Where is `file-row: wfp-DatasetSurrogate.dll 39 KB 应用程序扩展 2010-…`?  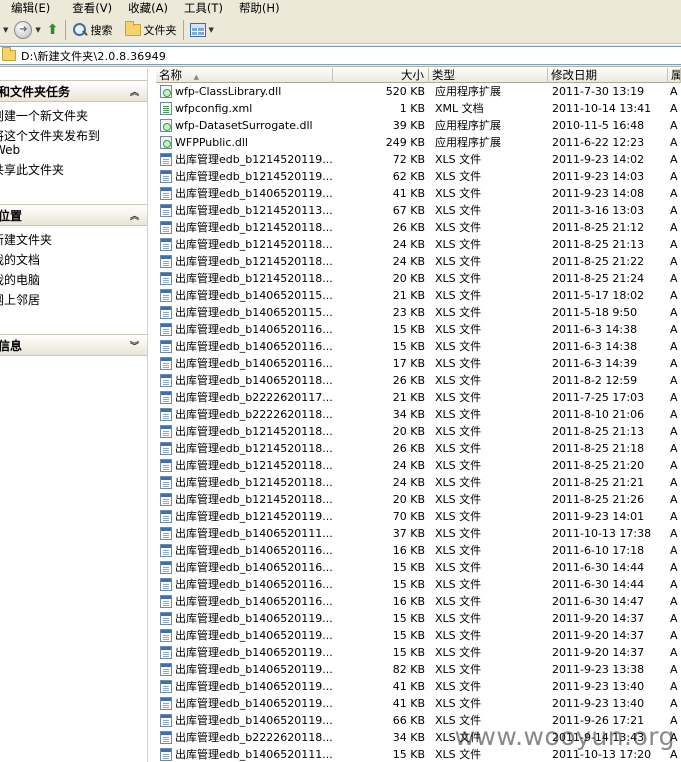
file-row: wfp-DatasetSurrogate.dll 39 KB 应用程序扩展 2010-… is located at coordinates (418, 125).